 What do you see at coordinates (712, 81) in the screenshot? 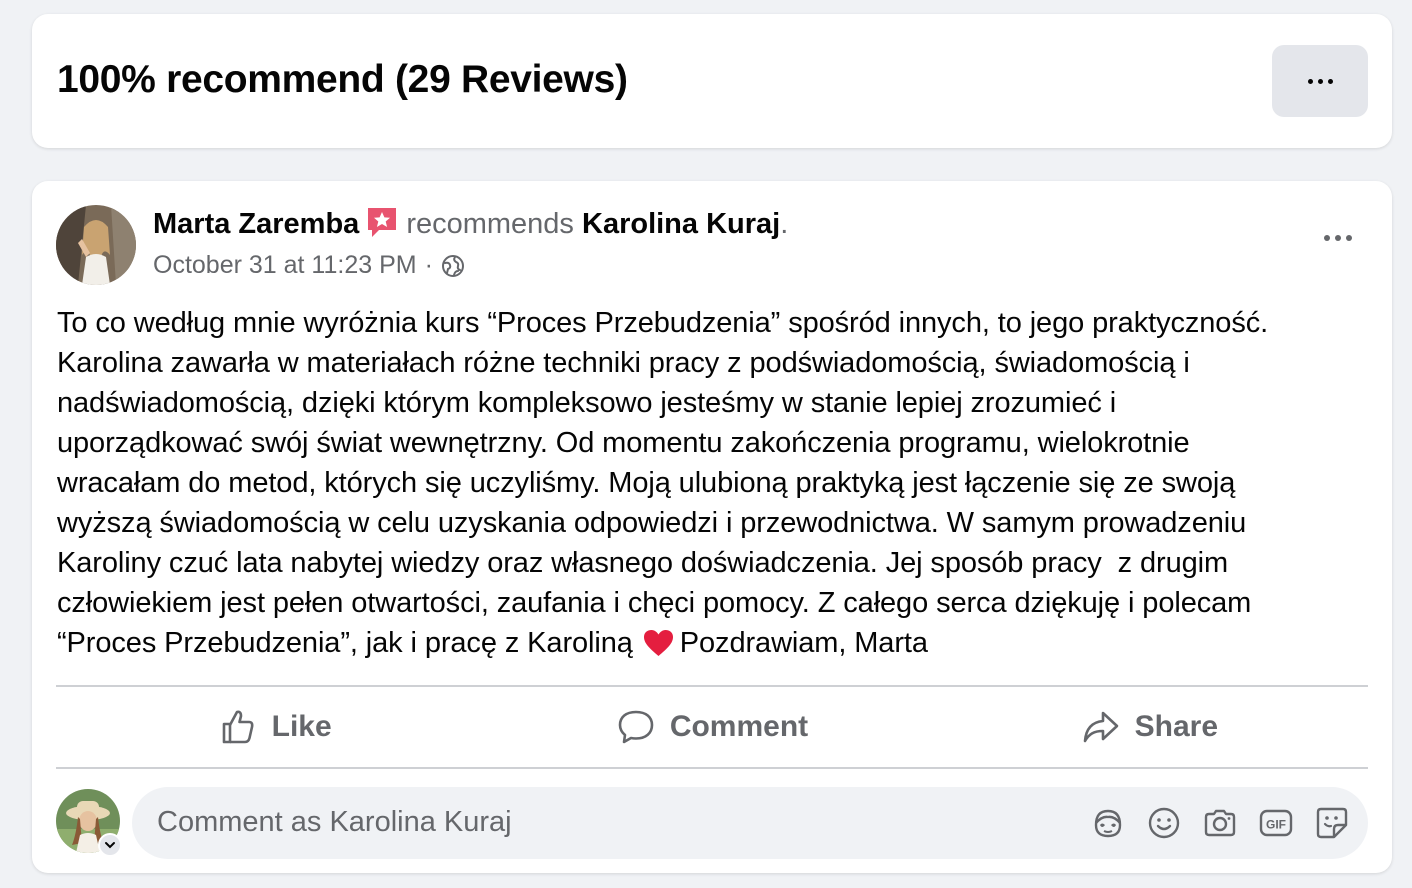
I see `reviews-header-card: 100% recommend (29 Reviews)` at bounding box center [712, 81].